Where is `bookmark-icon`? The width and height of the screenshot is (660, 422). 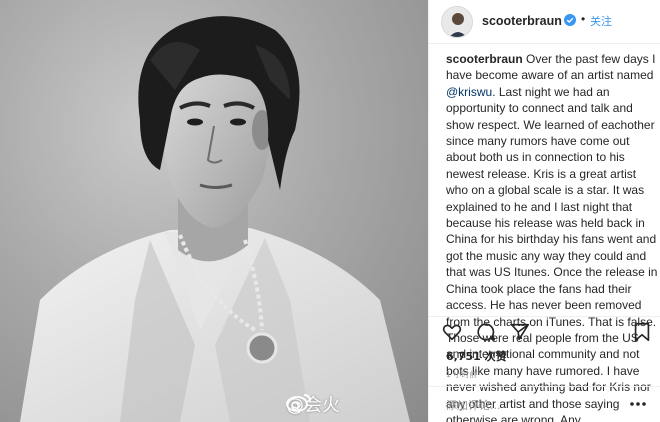
bookmark-icon is located at coordinates (642, 332).